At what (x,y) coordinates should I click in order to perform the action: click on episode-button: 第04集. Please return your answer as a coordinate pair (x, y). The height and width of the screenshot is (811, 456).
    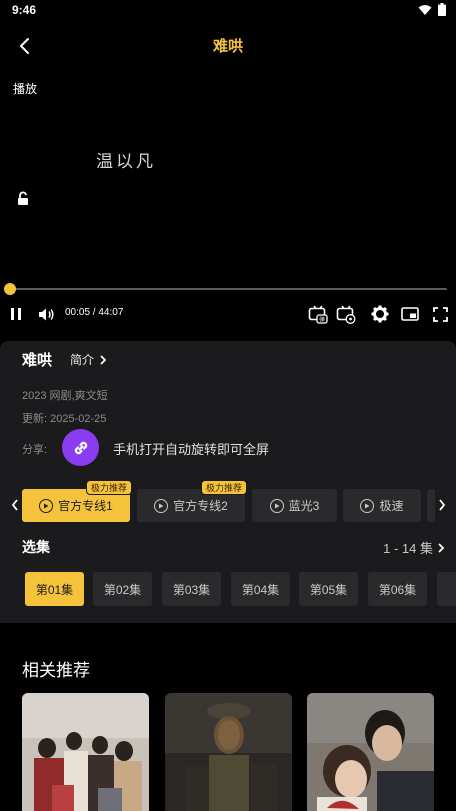
    Looking at the image, I should click on (260, 589).